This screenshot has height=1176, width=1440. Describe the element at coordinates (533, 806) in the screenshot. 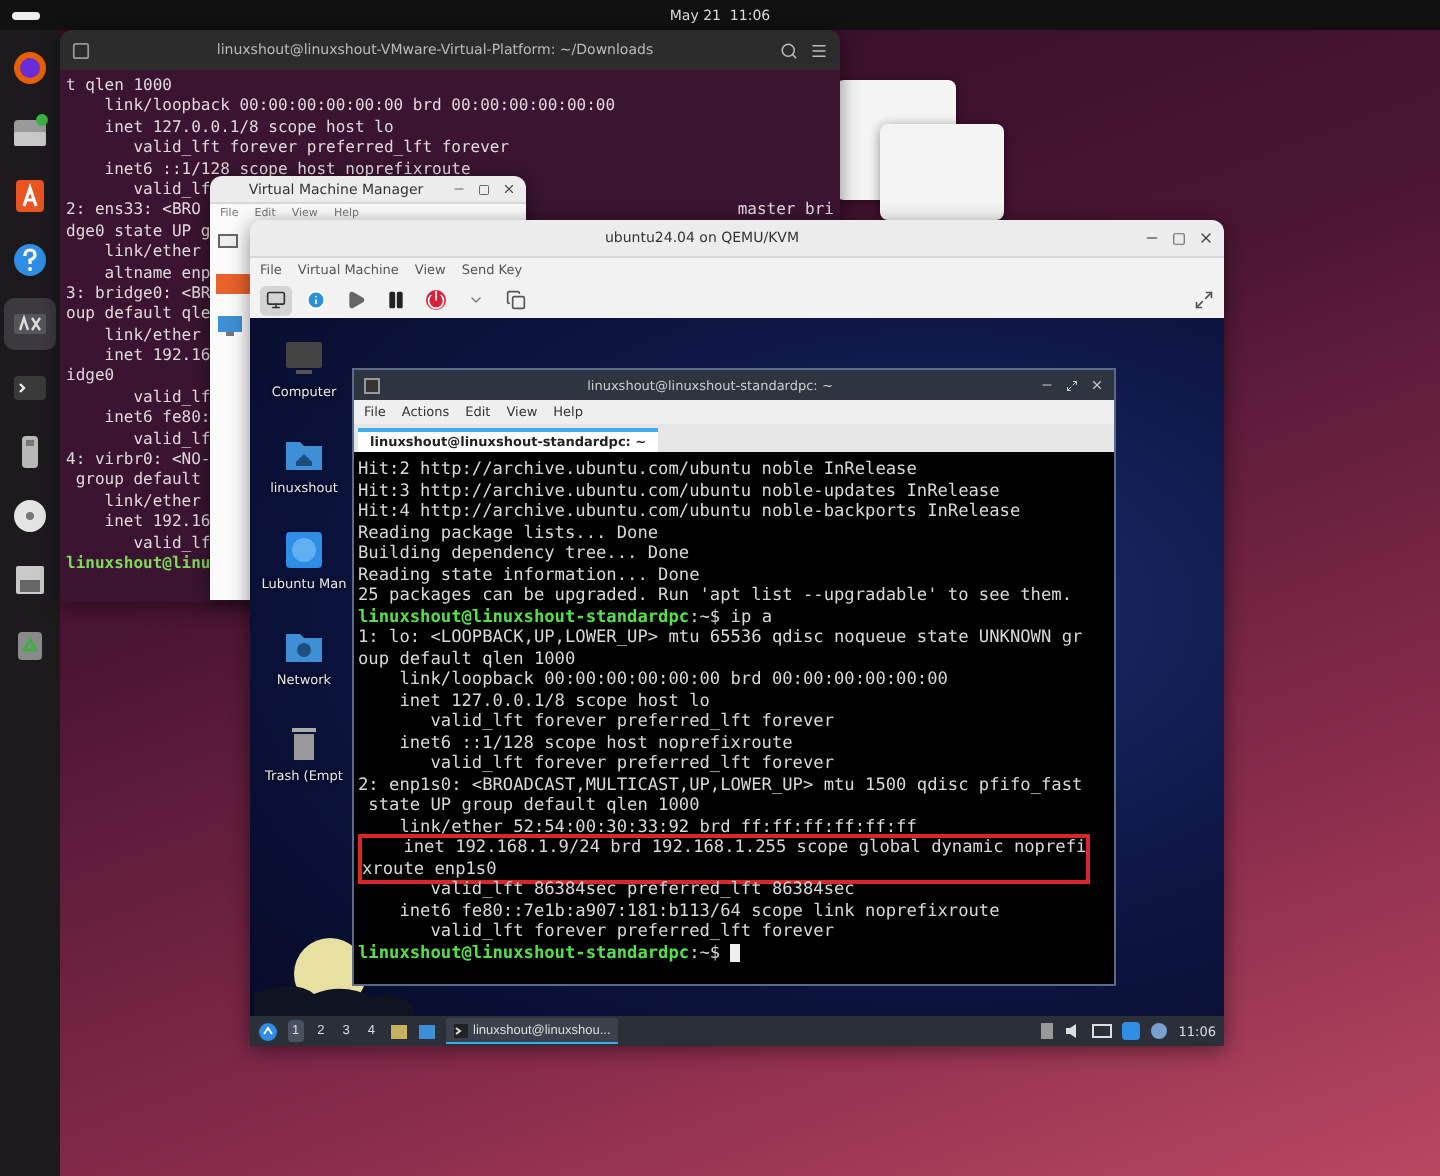

I see `terminal-line: state UP group default qlen 1000` at that location.